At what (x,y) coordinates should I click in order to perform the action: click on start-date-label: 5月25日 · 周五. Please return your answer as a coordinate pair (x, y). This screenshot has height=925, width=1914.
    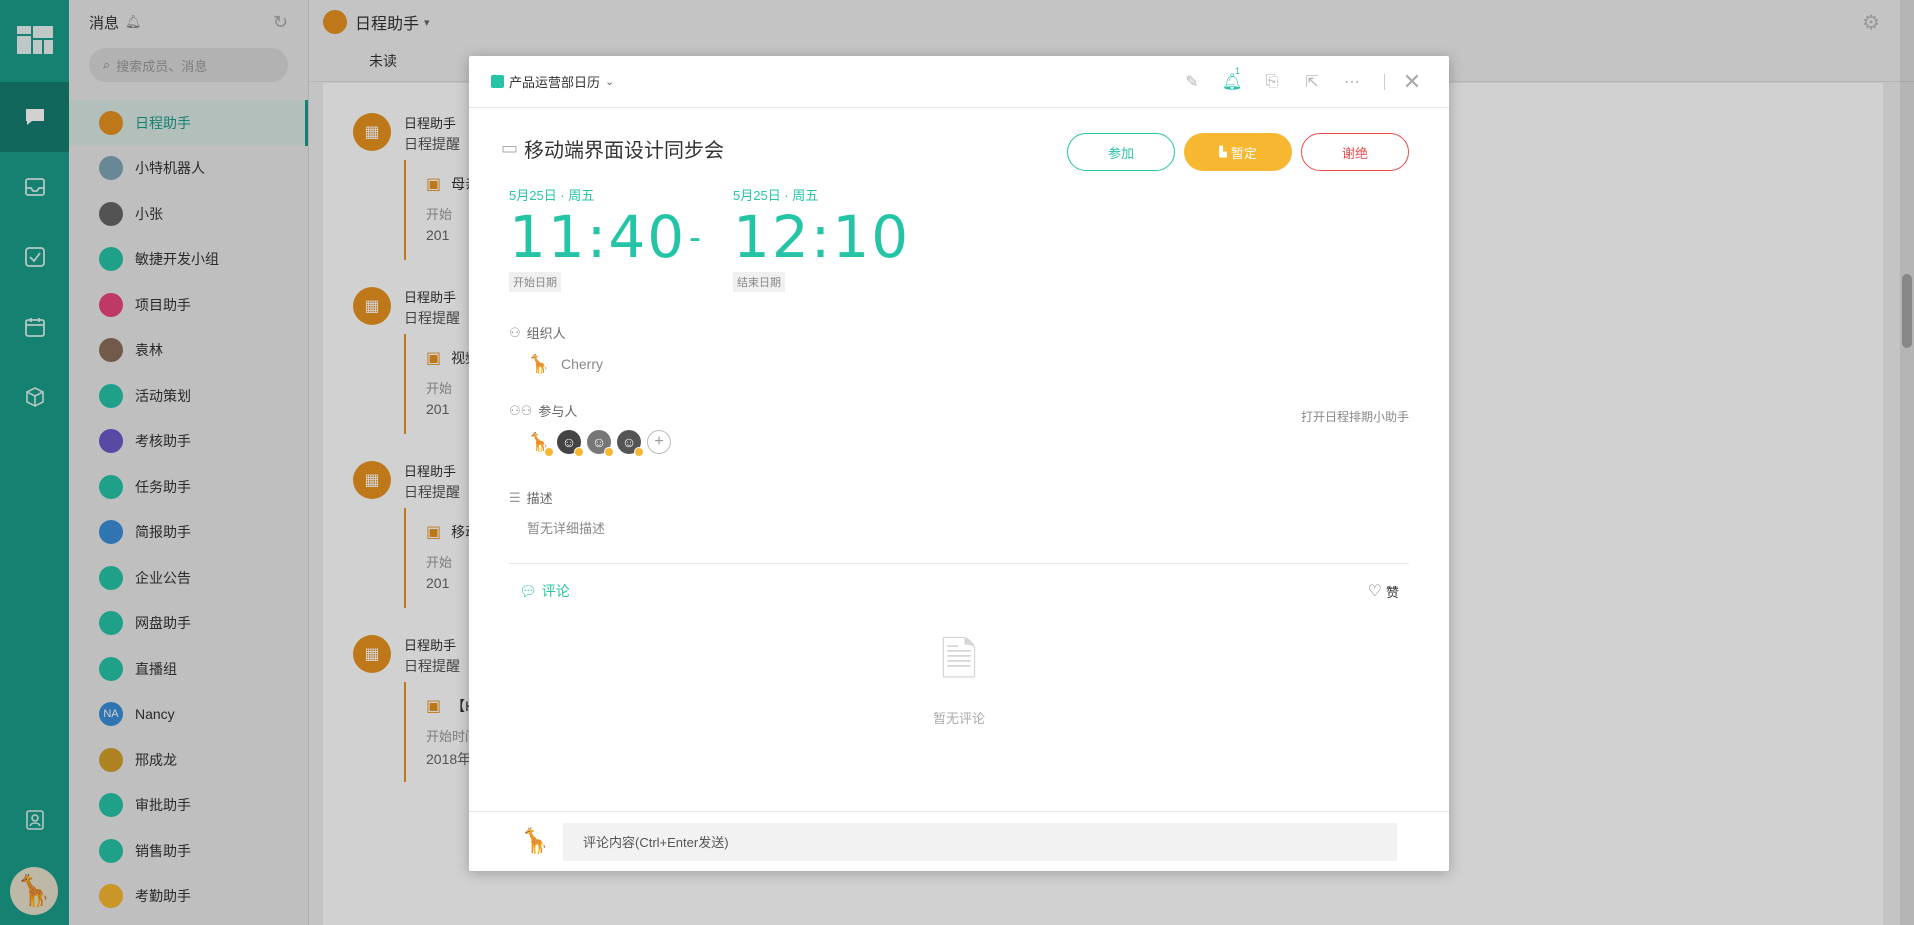
    Looking at the image, I should click on (552, 195).